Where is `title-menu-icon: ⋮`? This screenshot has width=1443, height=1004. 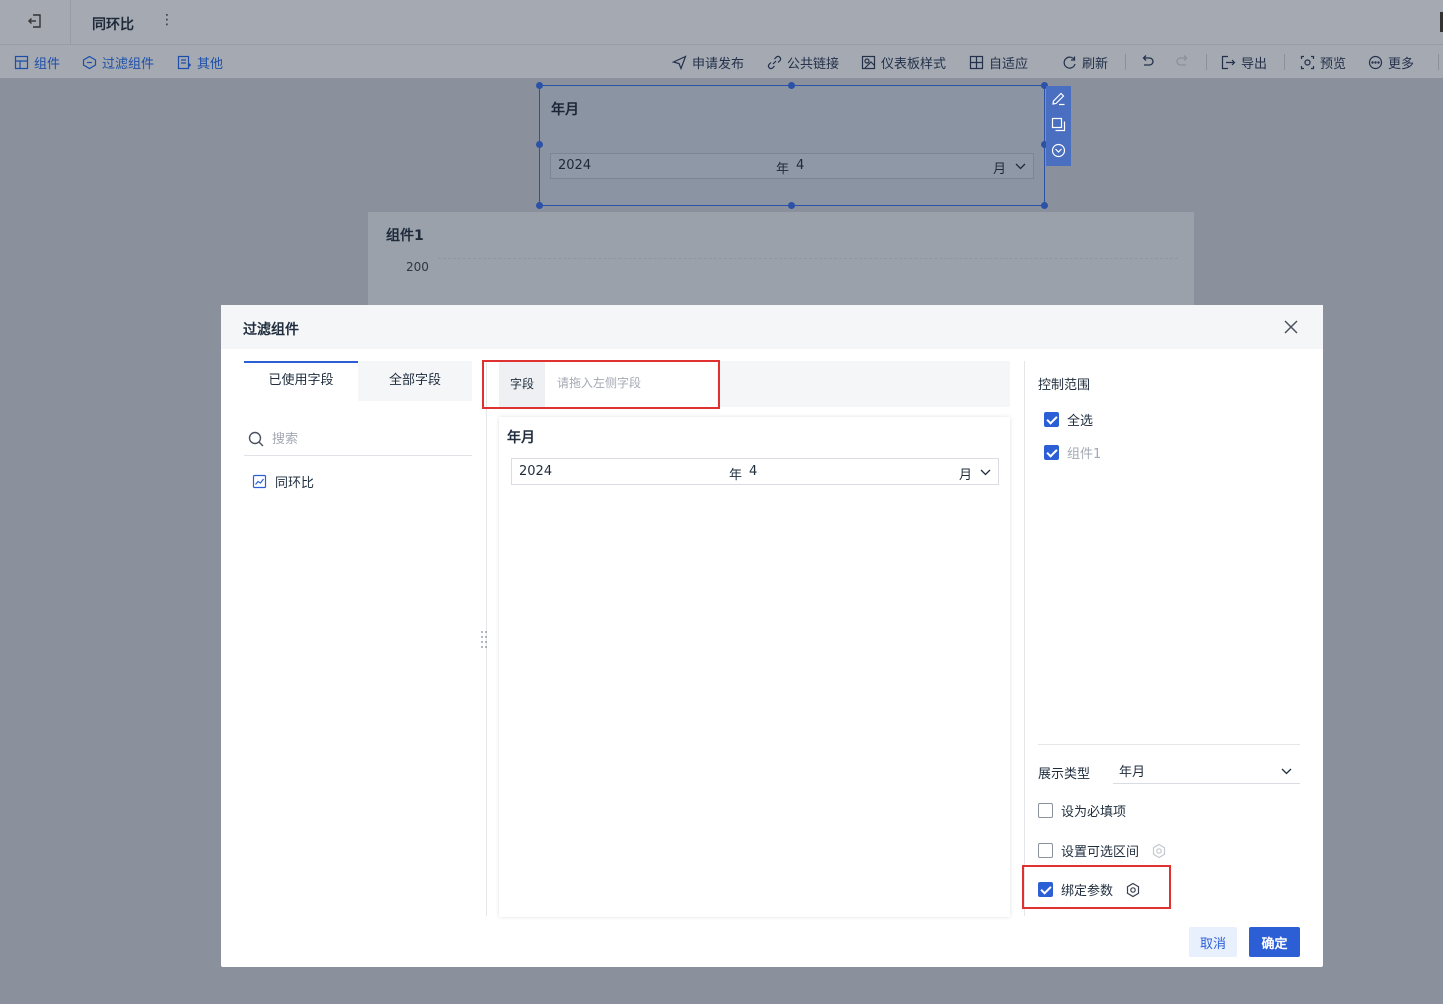
title-menu-icon: ⋮ is located at coordinates (167, 20).